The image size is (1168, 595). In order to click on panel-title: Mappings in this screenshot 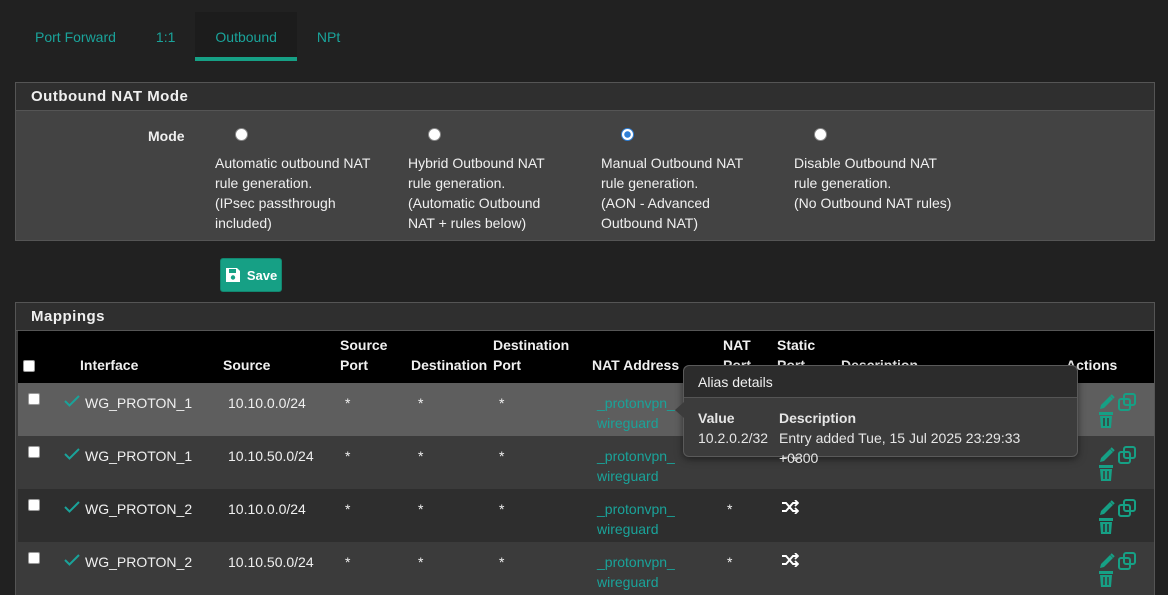, I will do `click(585, 317)`.